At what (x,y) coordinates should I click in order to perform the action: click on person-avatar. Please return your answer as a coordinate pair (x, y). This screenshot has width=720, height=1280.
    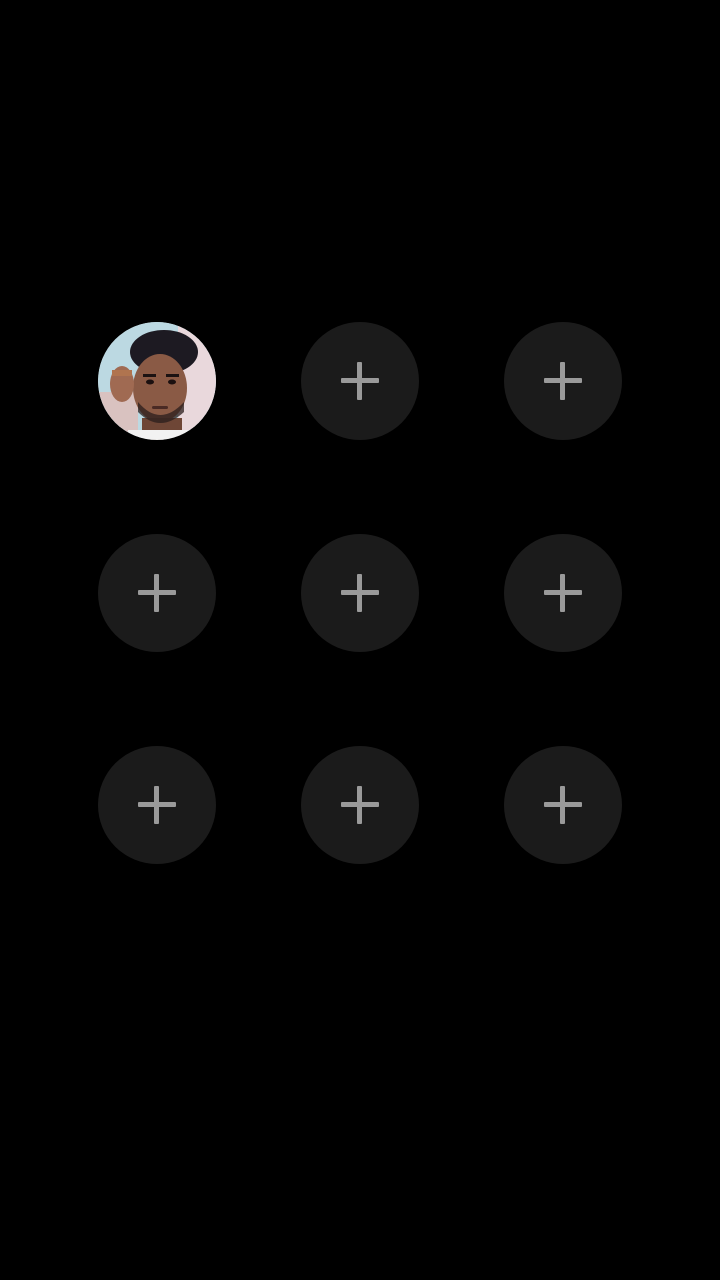
    Looking at the image, I should click on (157, 381).